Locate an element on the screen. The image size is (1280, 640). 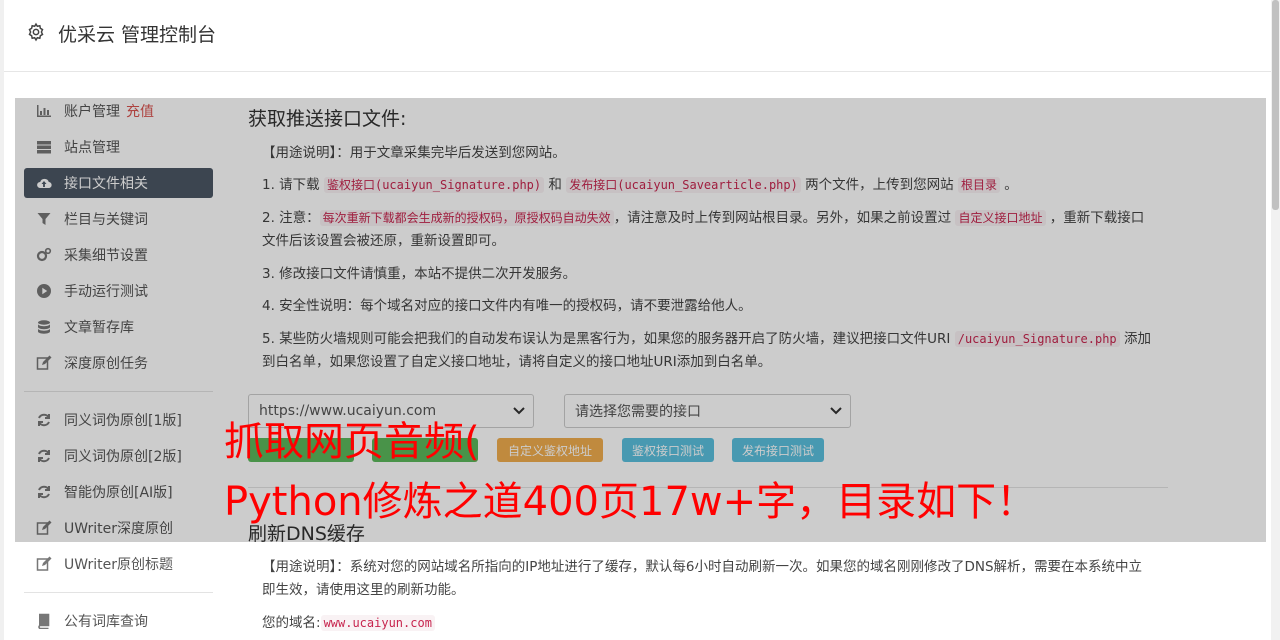
sidebar-item-article-store: 文章暂存库 is located at coordinates (118, 327).